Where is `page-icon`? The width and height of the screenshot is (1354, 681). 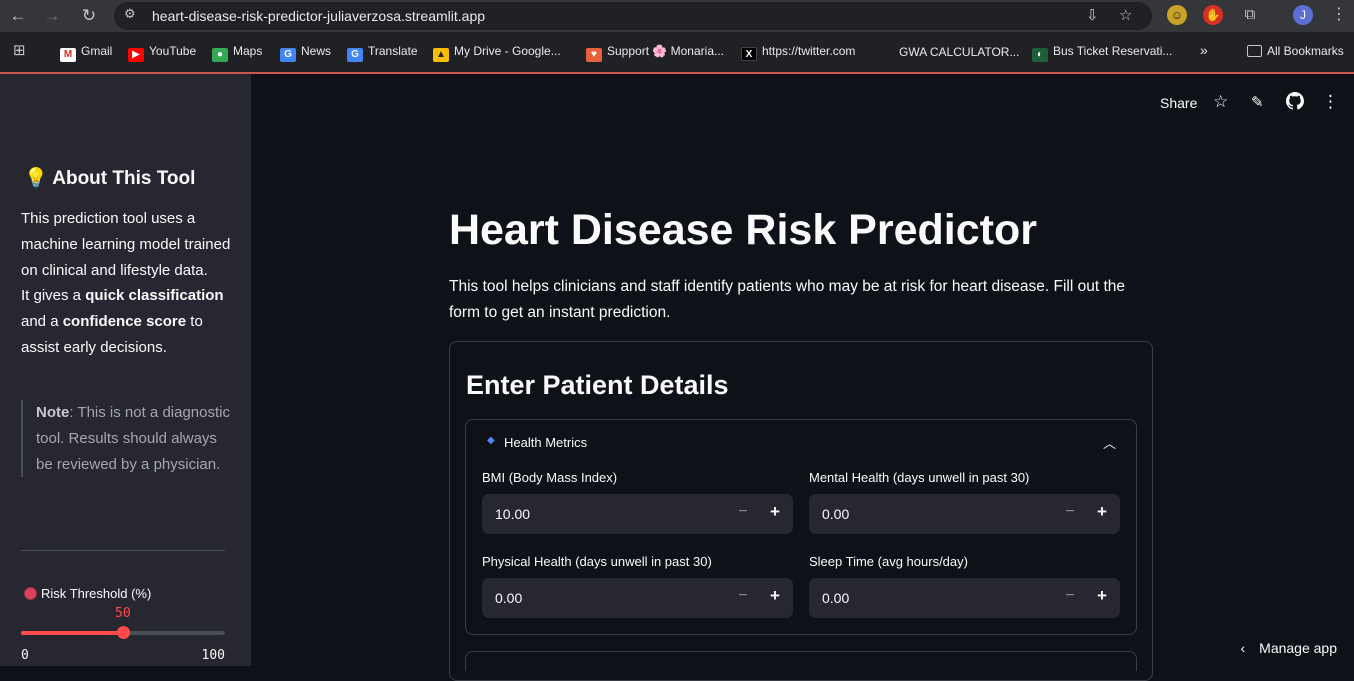
page-icon is located at coordinates (886, 51).